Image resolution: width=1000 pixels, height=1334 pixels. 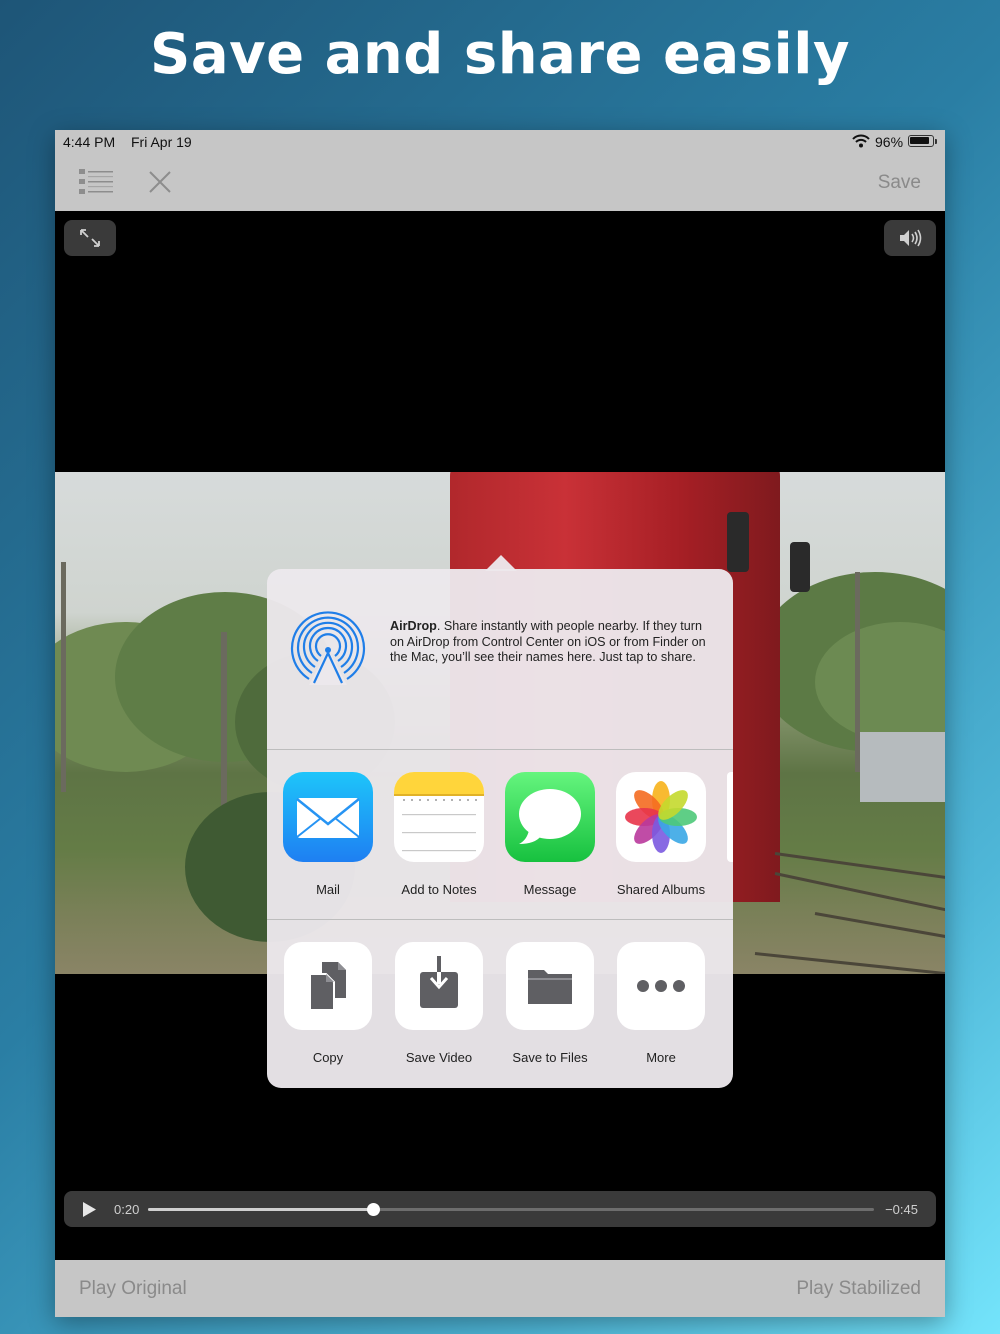 I want to click on share-message: Message, so click(x=550, y=834).